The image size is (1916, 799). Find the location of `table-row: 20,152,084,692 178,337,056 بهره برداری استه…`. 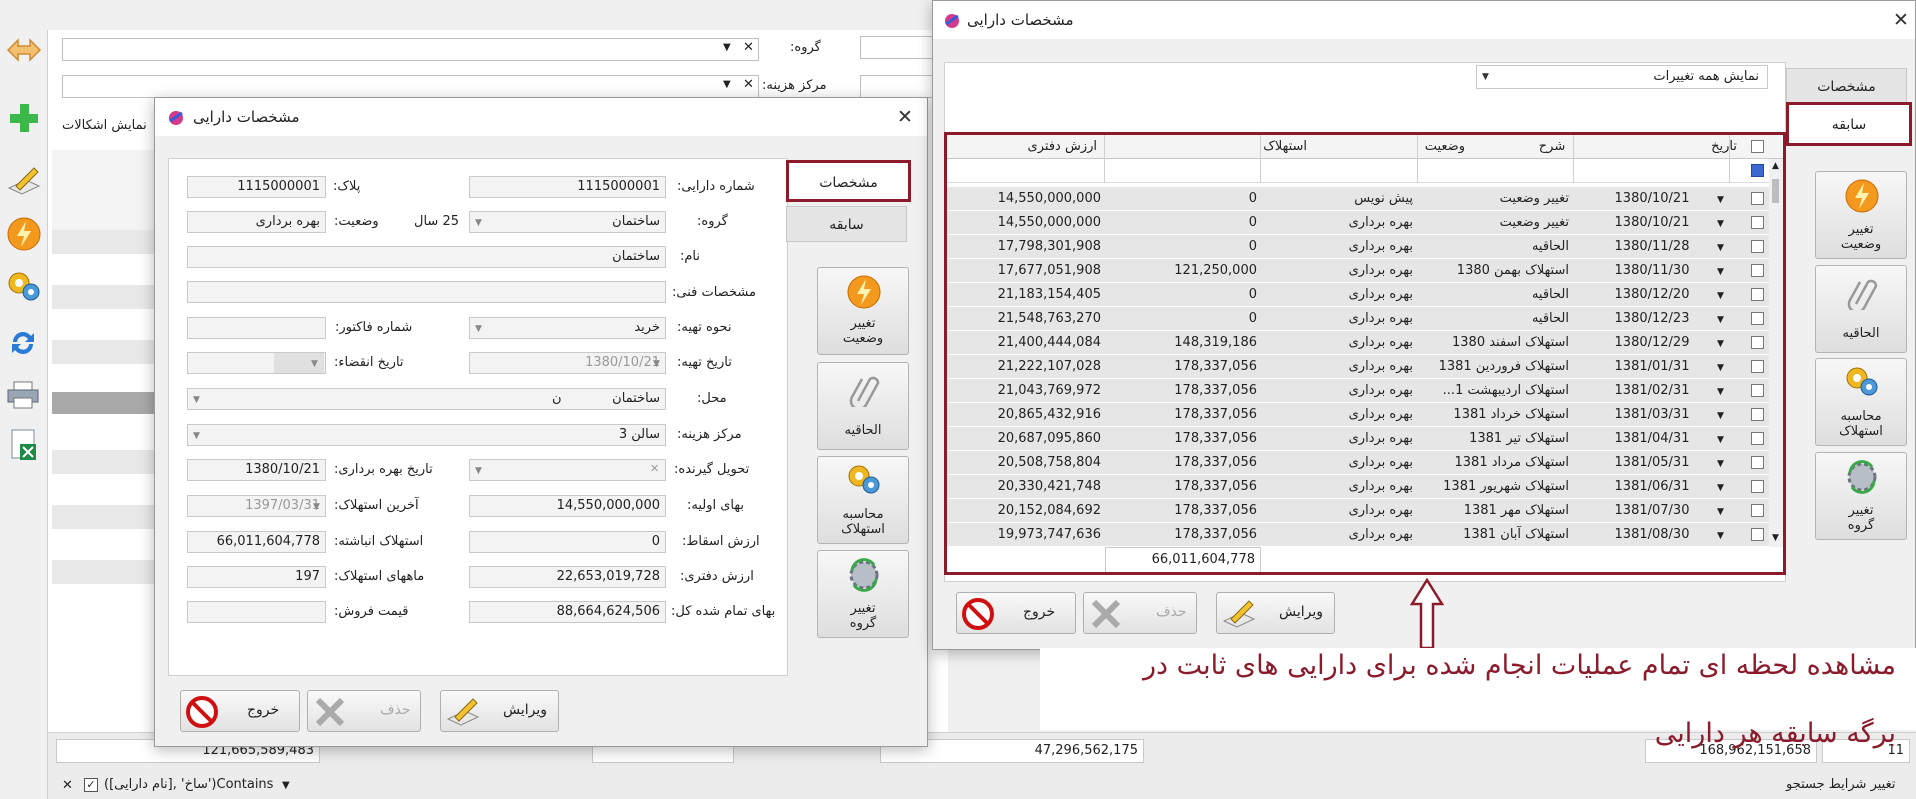

table-row: 20,152,084,692 178,337,056 بهره برداری استه… is located at coordinates (1365, 511).